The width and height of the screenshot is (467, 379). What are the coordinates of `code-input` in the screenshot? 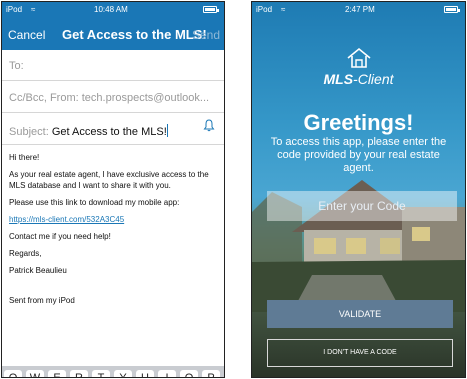 It's located at (362, 206).